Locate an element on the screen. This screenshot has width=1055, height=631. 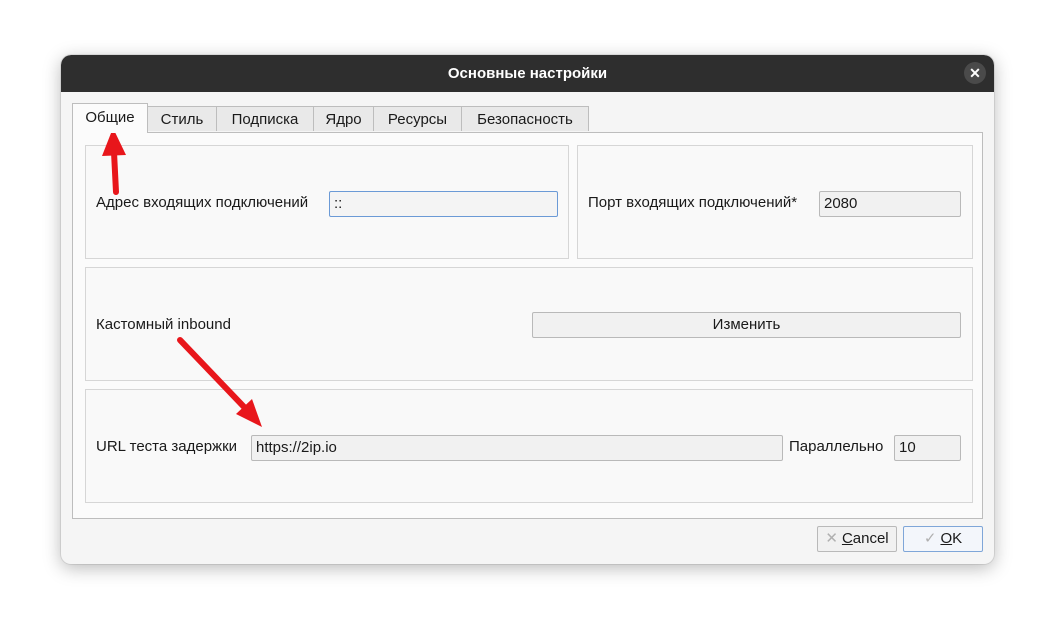
latency-url-label: URL теста задержки is located at coordinates (167, 446).